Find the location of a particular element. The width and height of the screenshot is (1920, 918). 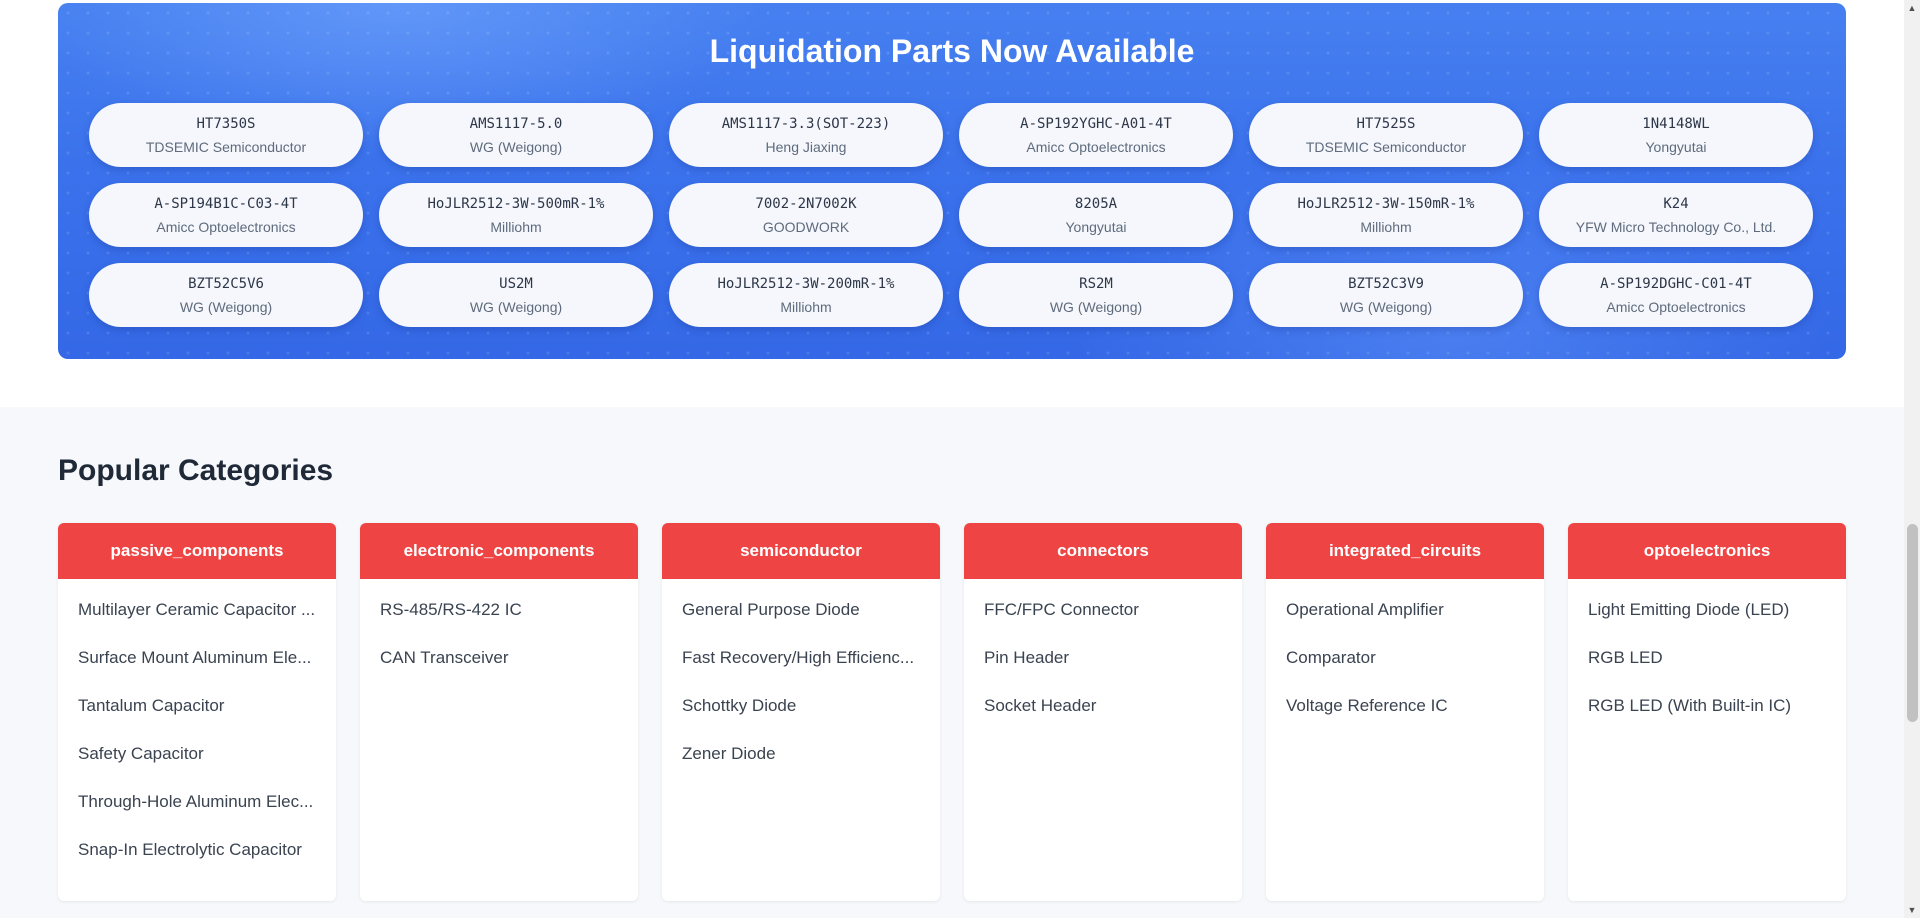

category-item-link: Safety Capacitor is located at coordinates (197, 754).